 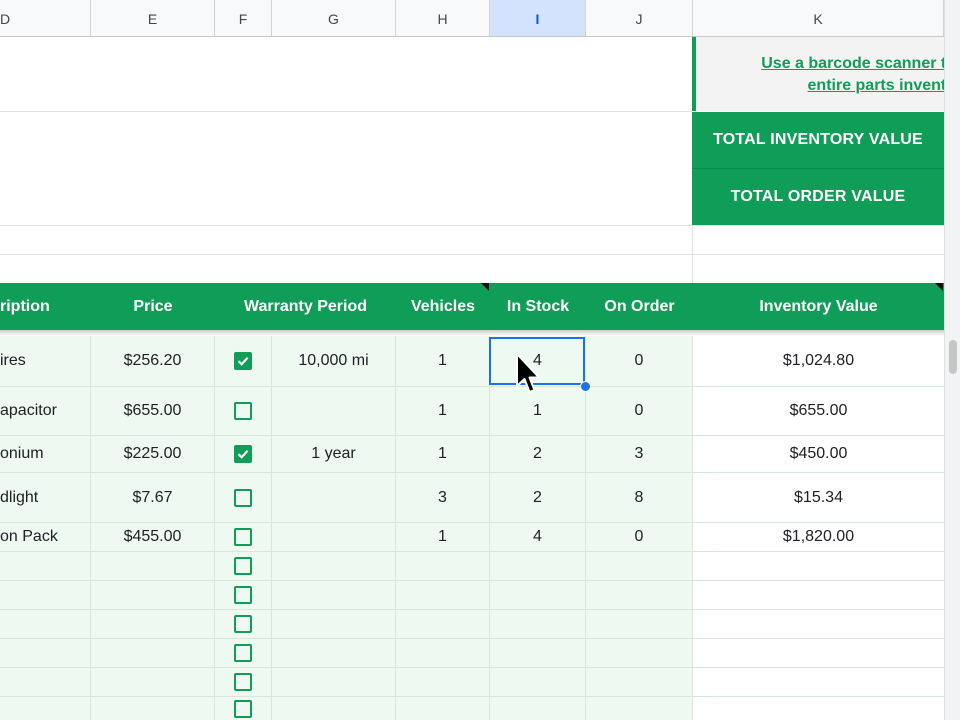 What do you see at coordinates (538, 18) in the screenshot?
I see `column-header-i: I` at bounding box center [538, 18].